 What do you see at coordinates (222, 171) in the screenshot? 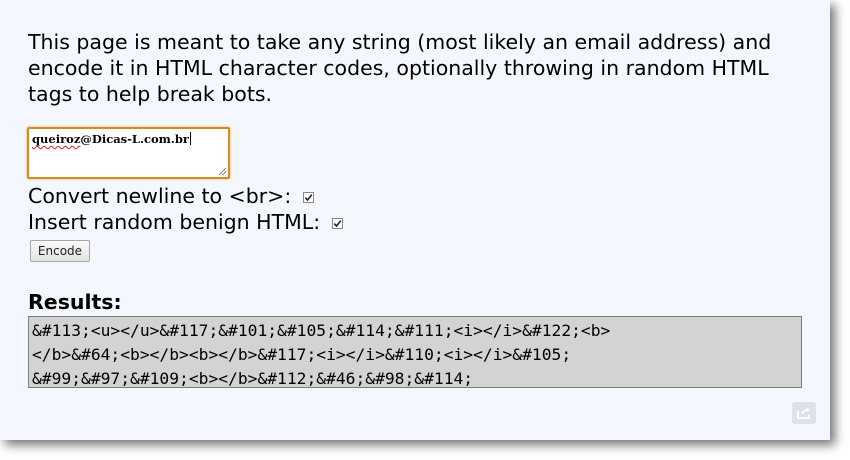
I see `resize-grip-icon` at bounding box center [222, 171].